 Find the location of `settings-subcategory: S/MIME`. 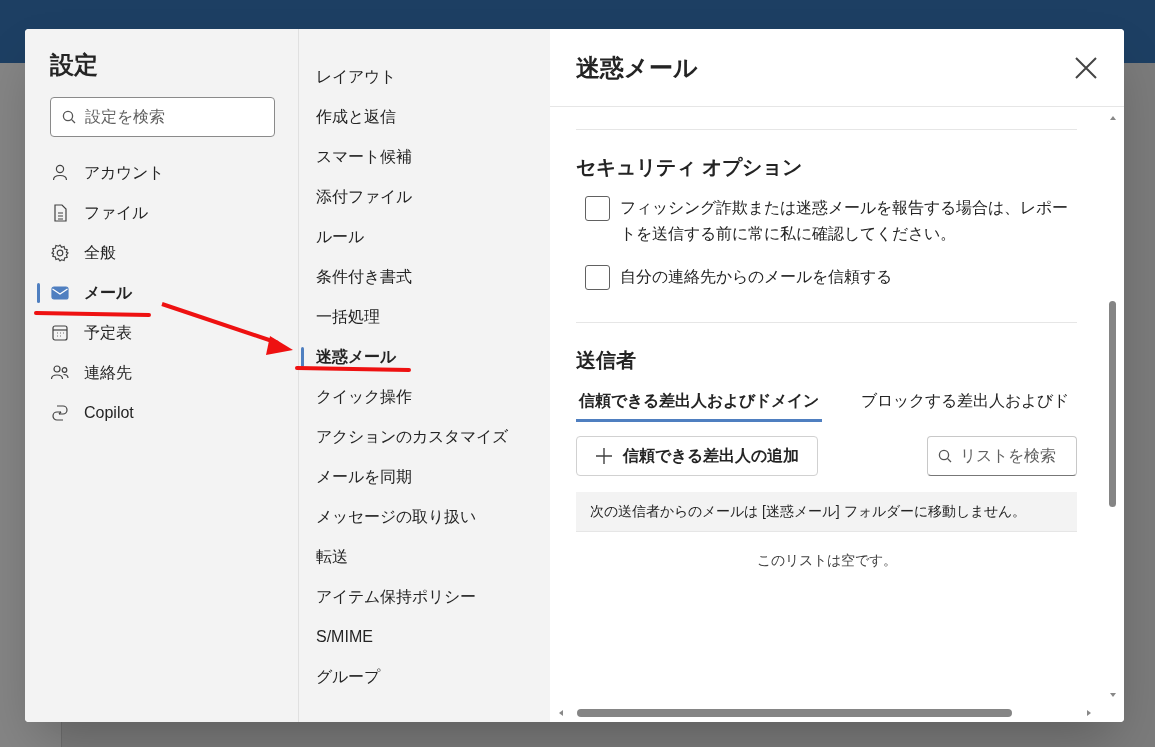

settings-subcategory: S/MIME is located at coordinates (424, 637).